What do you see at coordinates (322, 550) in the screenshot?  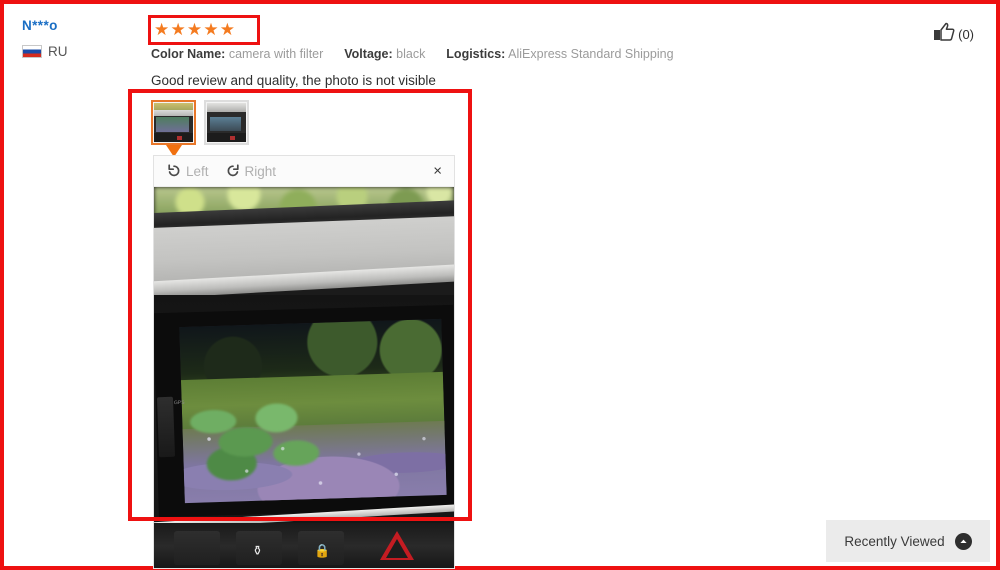 I see `photo-door-lock-glyph: 🔒` at bounding box center [322, 550].